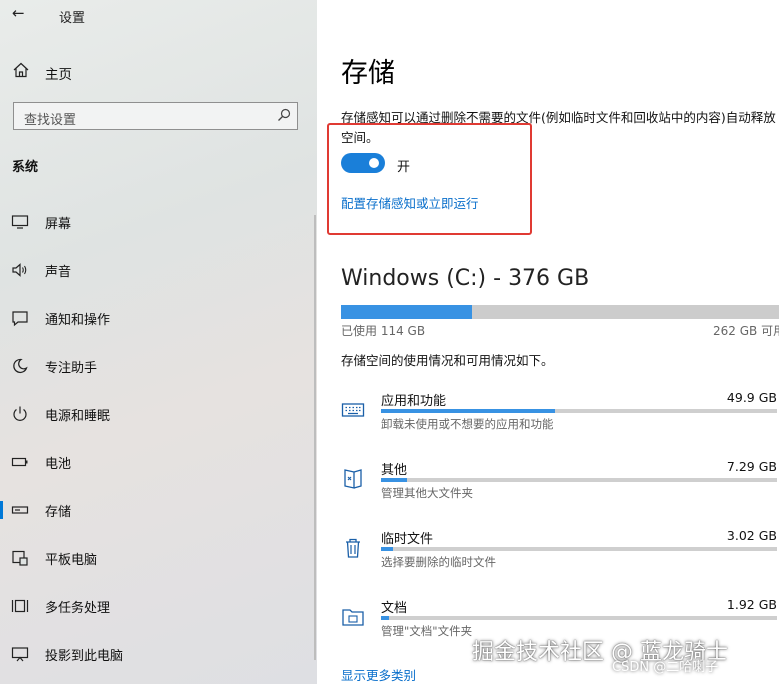 The width and height of the screenshot is (779, 684). I want to click on sidebar-item-storage: 存储, so click(158, 510).